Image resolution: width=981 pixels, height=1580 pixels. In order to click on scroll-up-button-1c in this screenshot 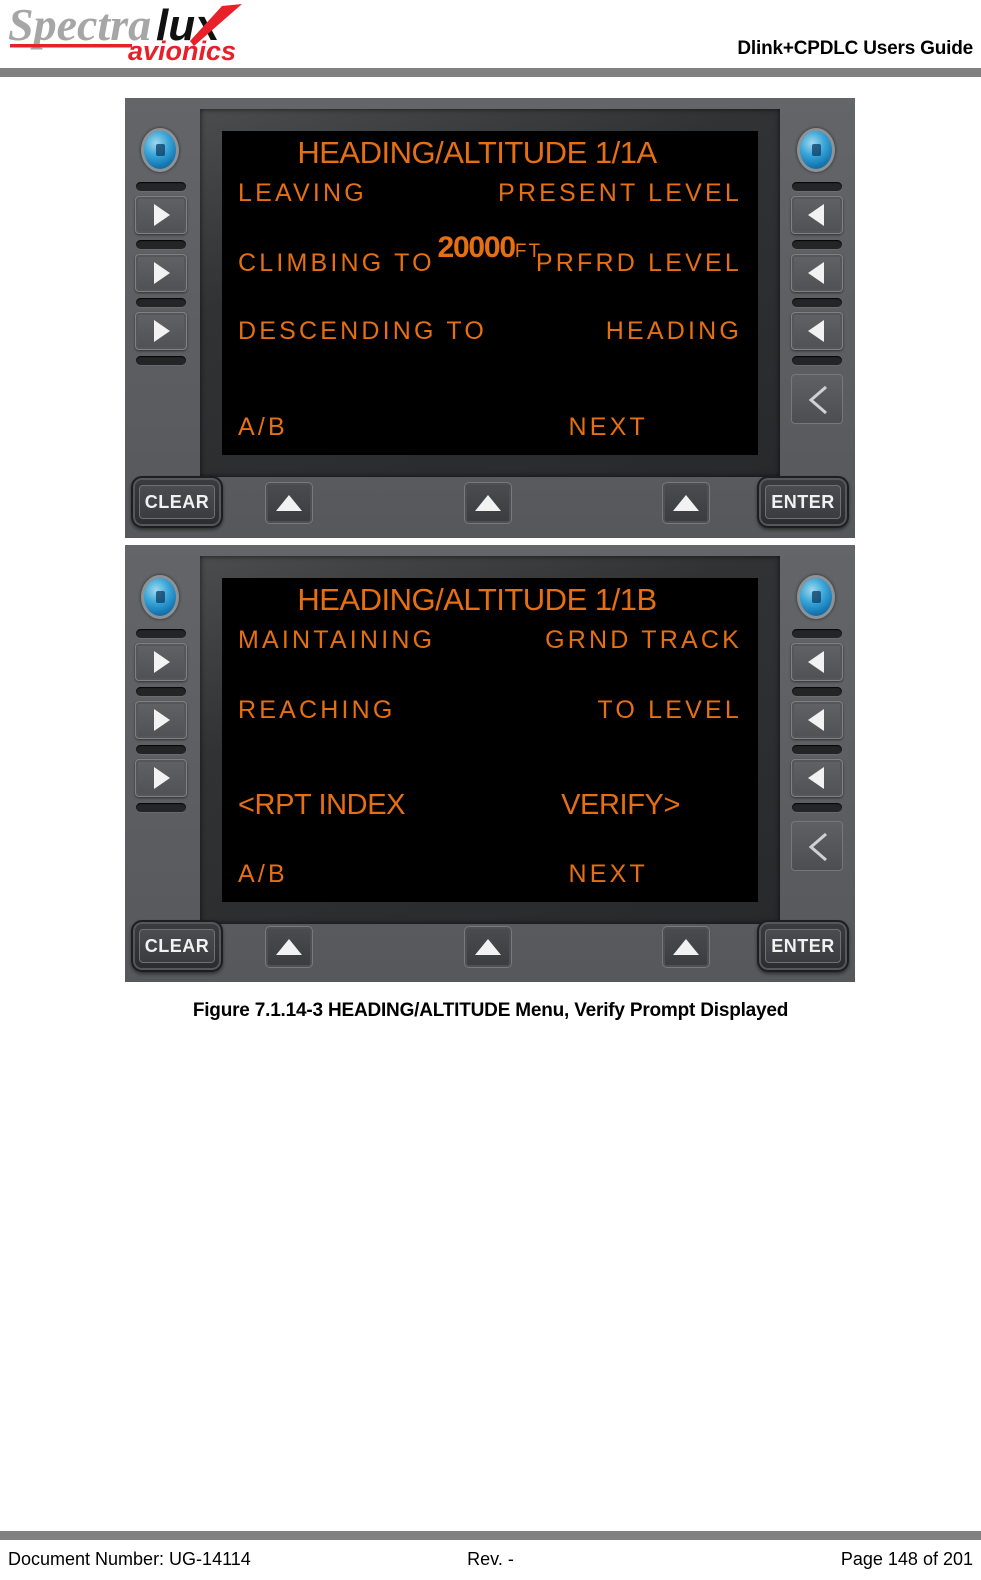, I will do `click(686, 503)`.